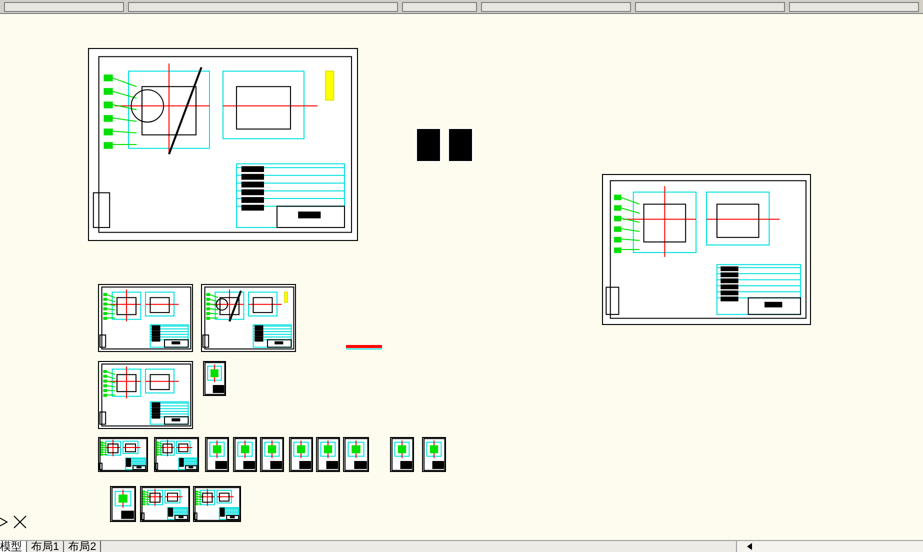  I want to click on horizontal-scrollbar, so click(829, 546).